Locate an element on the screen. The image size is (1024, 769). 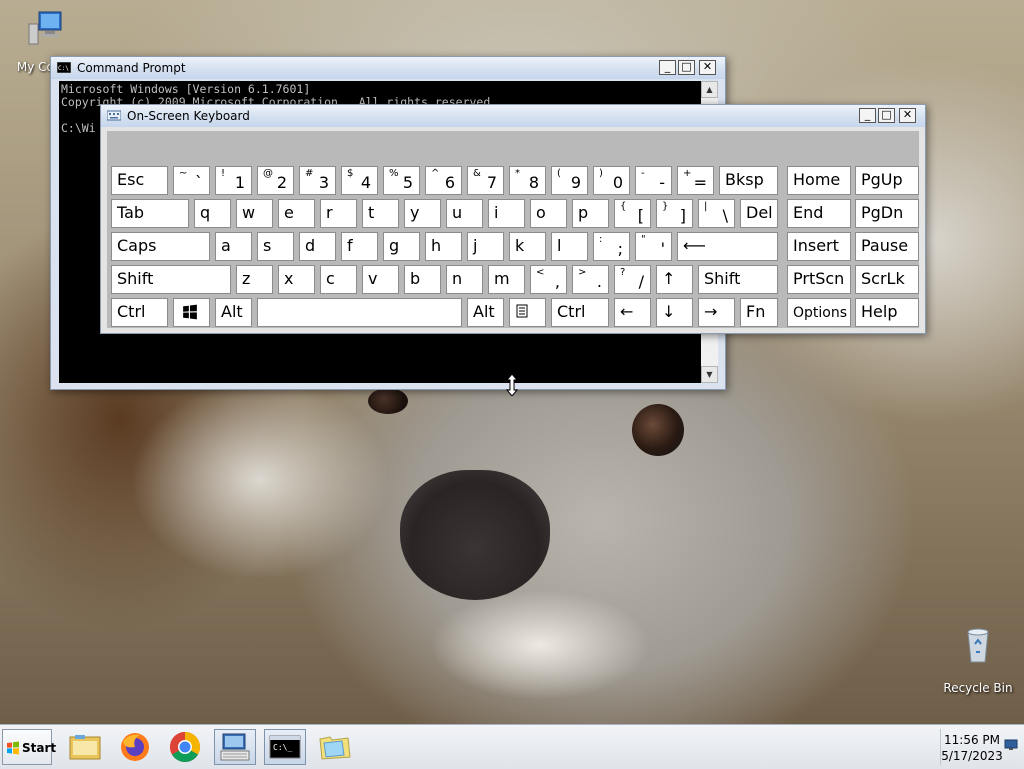
key-c: c is located at coordinates (338, 279).